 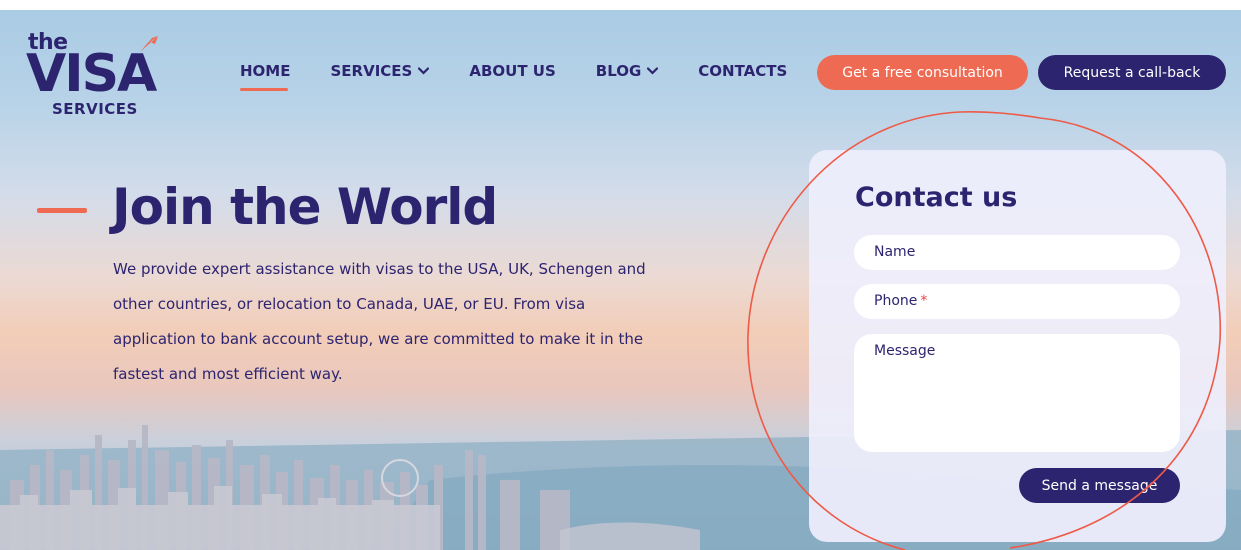 I want to click on contact-title: Contact us, so click(x=936, y=197).